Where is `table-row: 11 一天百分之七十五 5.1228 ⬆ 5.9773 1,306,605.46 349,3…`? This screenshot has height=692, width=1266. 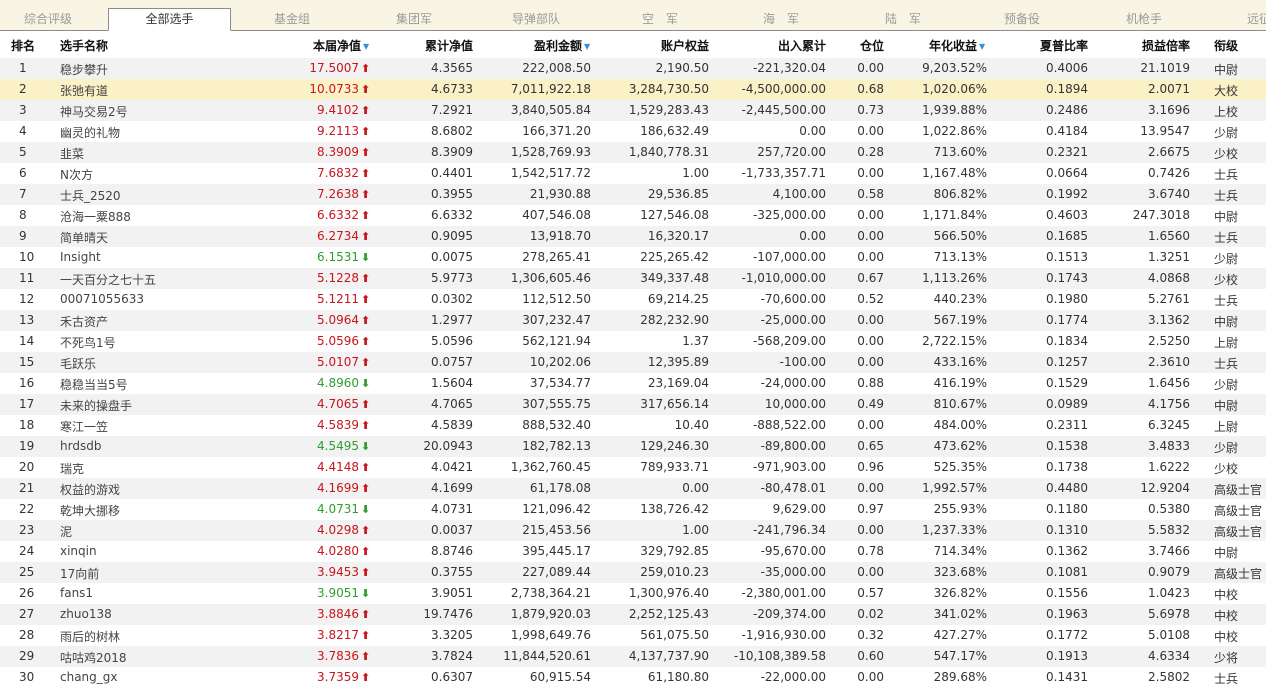 table-row: 11 一天百分之七十五 5.1228 ⬆ 5.9773 1,306,605.46 349,3… is located at coordinates (633, 278).